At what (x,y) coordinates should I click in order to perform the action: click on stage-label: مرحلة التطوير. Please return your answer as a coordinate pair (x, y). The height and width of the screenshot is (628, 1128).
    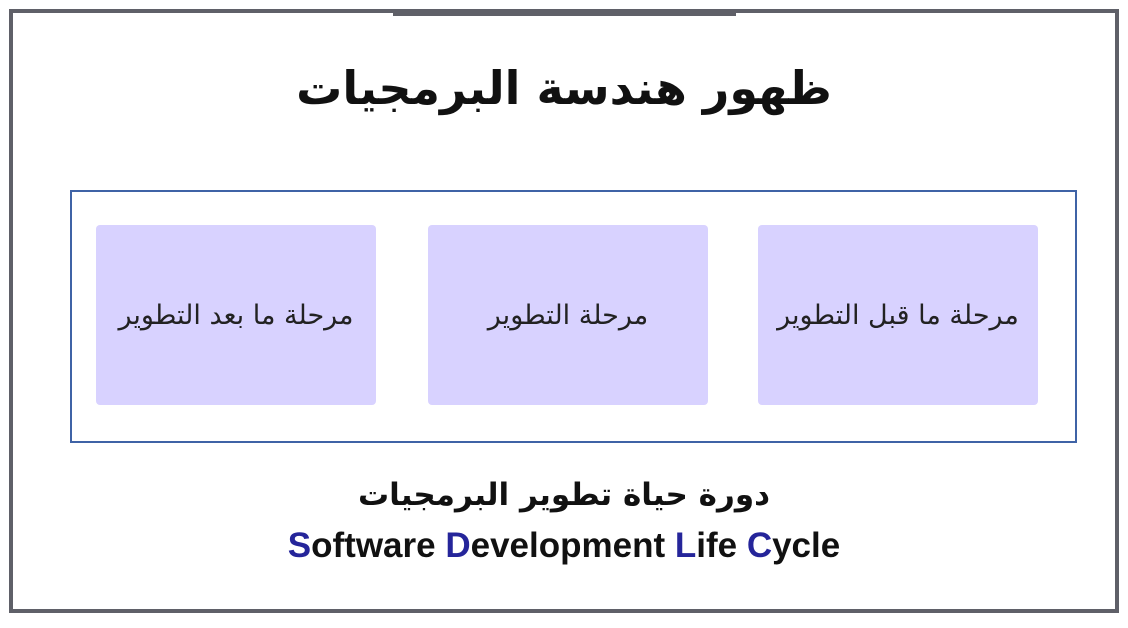
    Looking at the image, I should click on (568, 315).